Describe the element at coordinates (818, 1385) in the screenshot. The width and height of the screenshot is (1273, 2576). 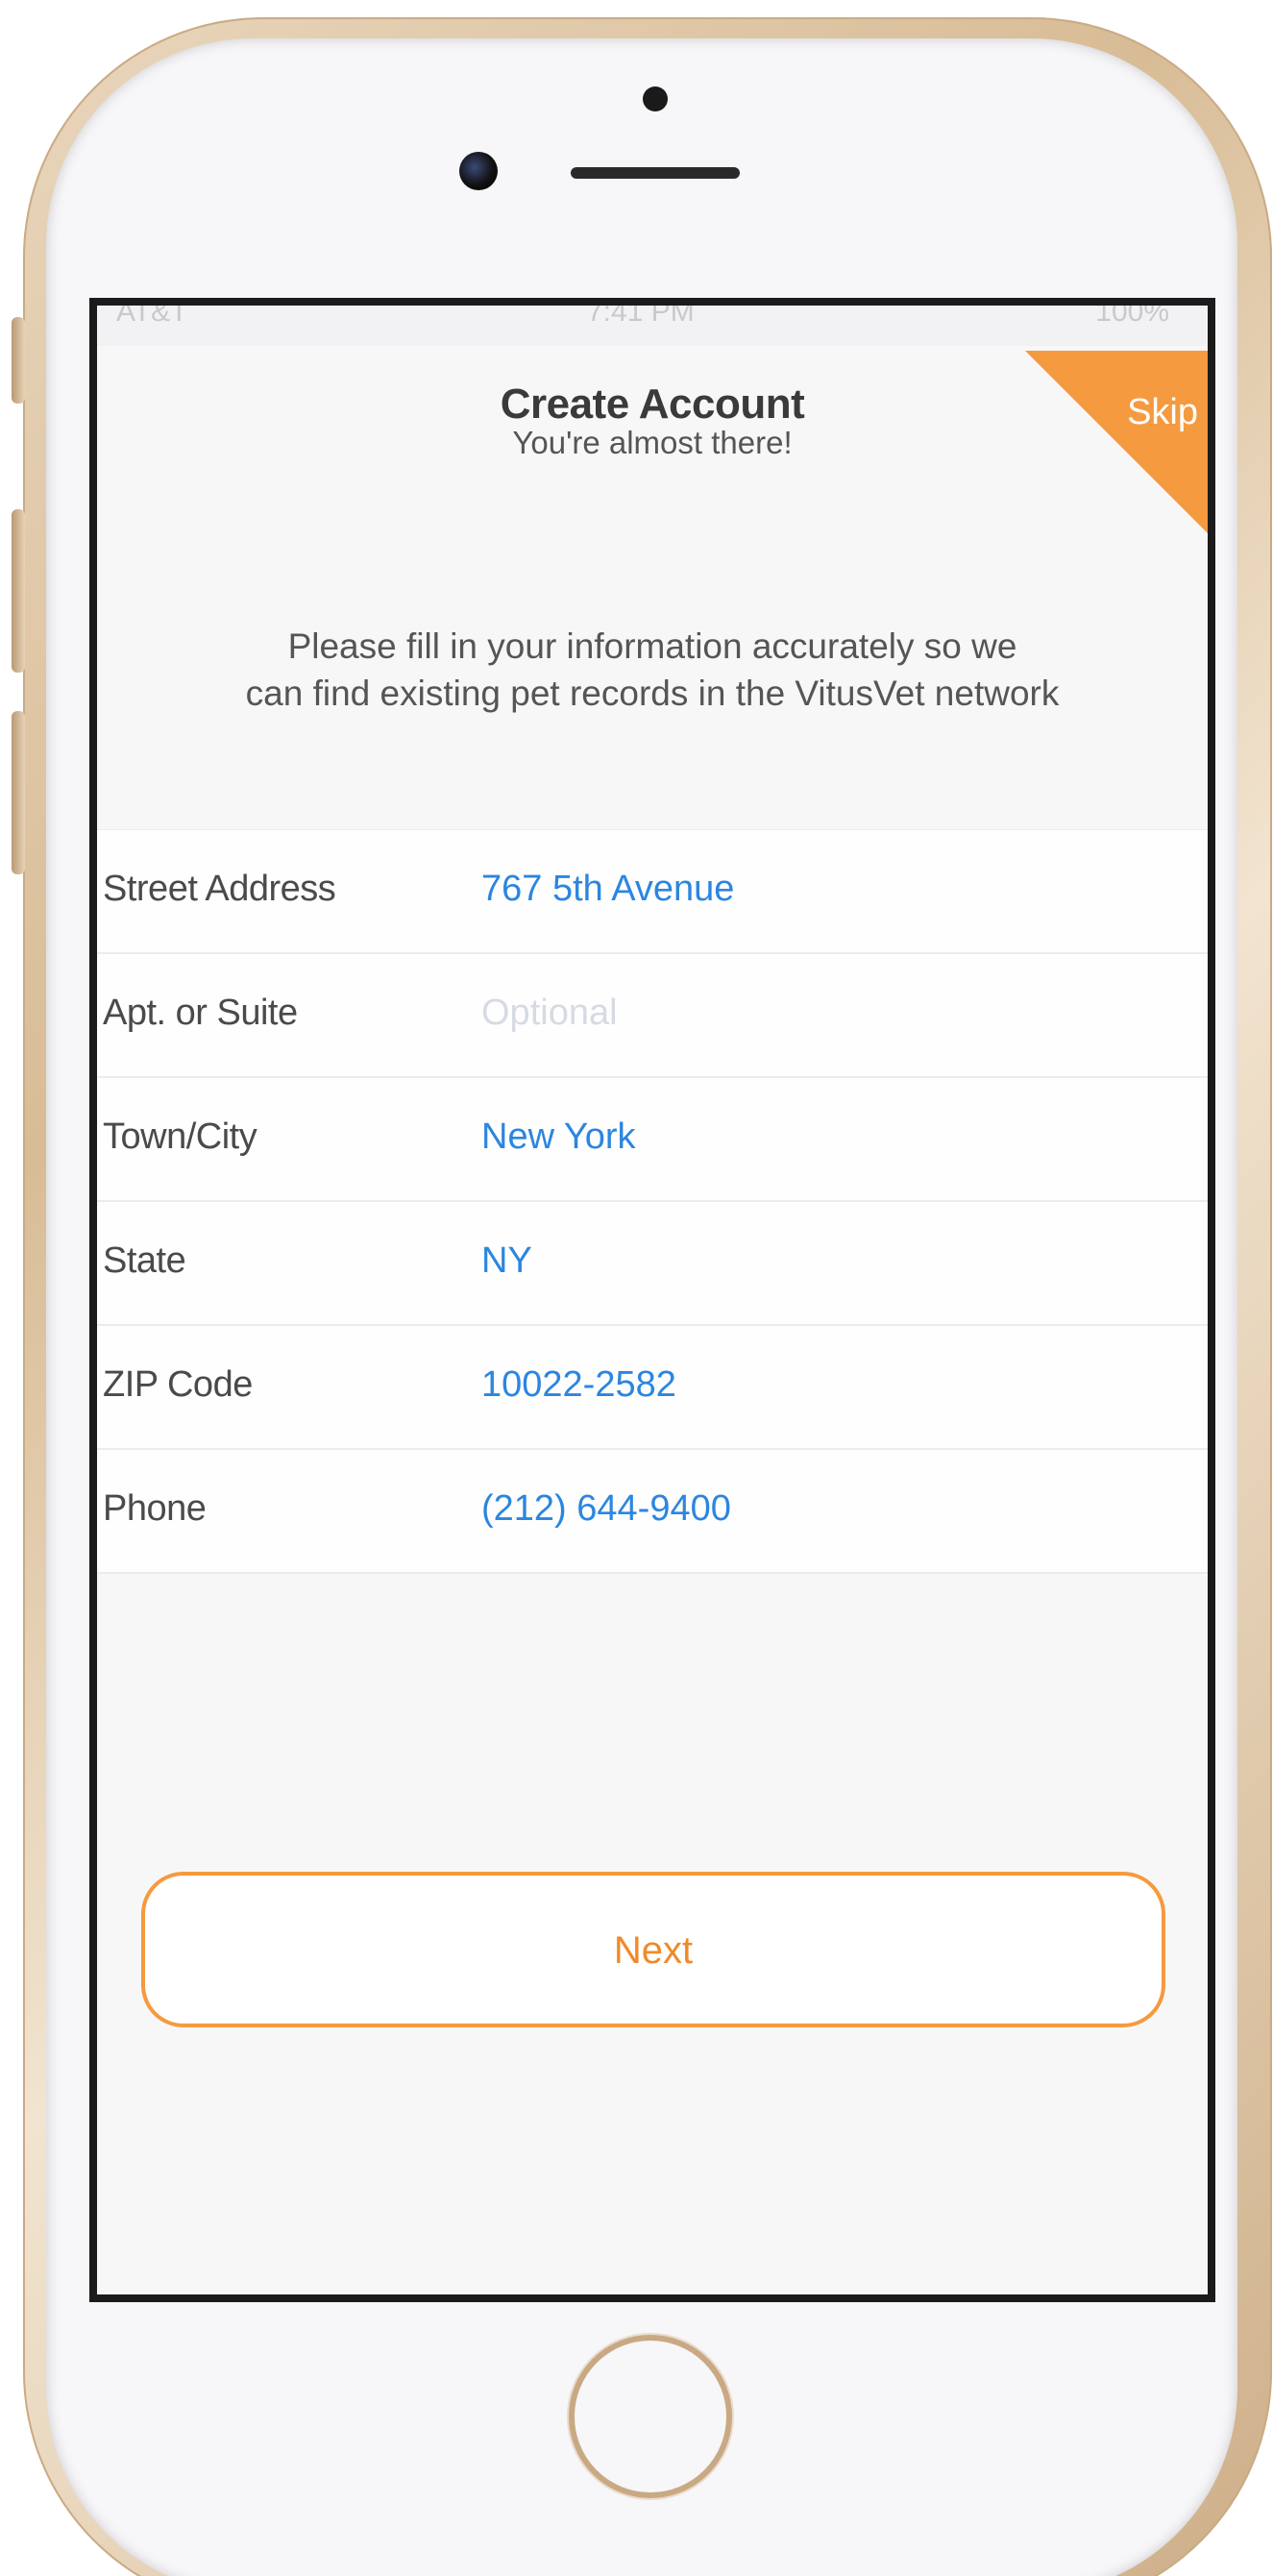
I see `zip-code-field: 10022-2582` at that location.